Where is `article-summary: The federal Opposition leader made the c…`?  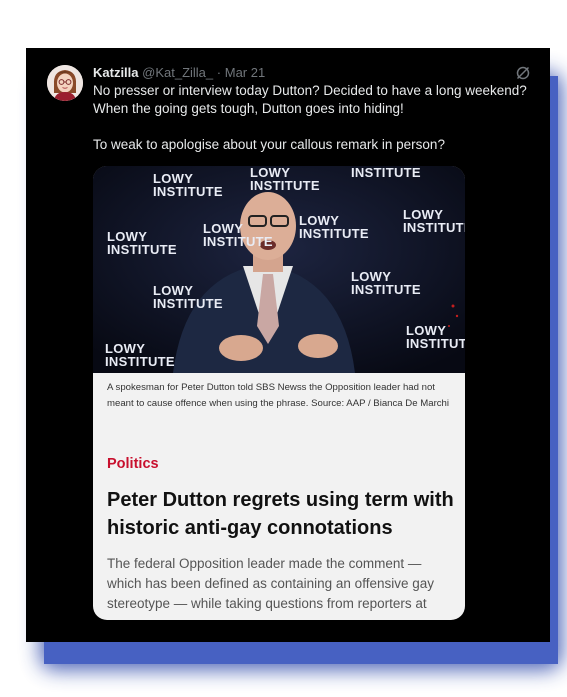
article-summary: The federal Opposition leader made the c… is located at coordinates (270, 583).